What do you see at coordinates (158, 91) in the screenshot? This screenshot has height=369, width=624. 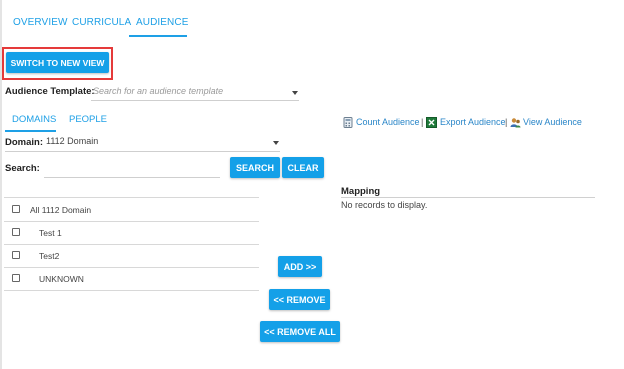 I see `audience-template-search-input: Search for an audience template` at bounding box center [158, 91].